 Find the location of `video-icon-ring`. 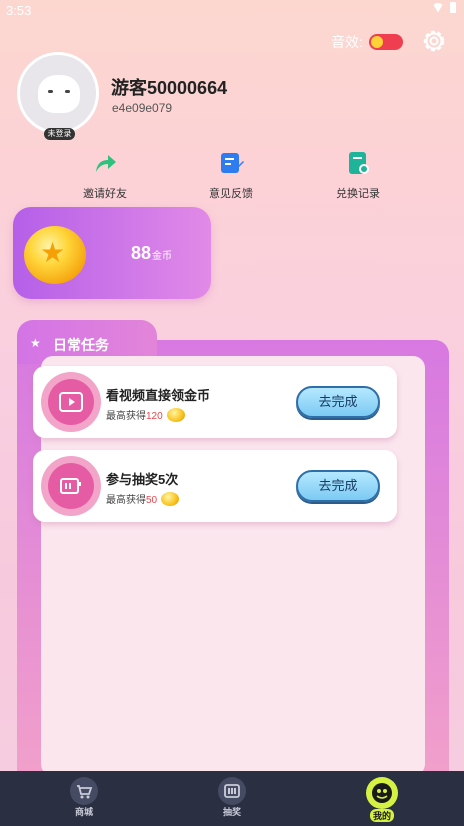

video-icon-ring is located at coordinates (71, 402).